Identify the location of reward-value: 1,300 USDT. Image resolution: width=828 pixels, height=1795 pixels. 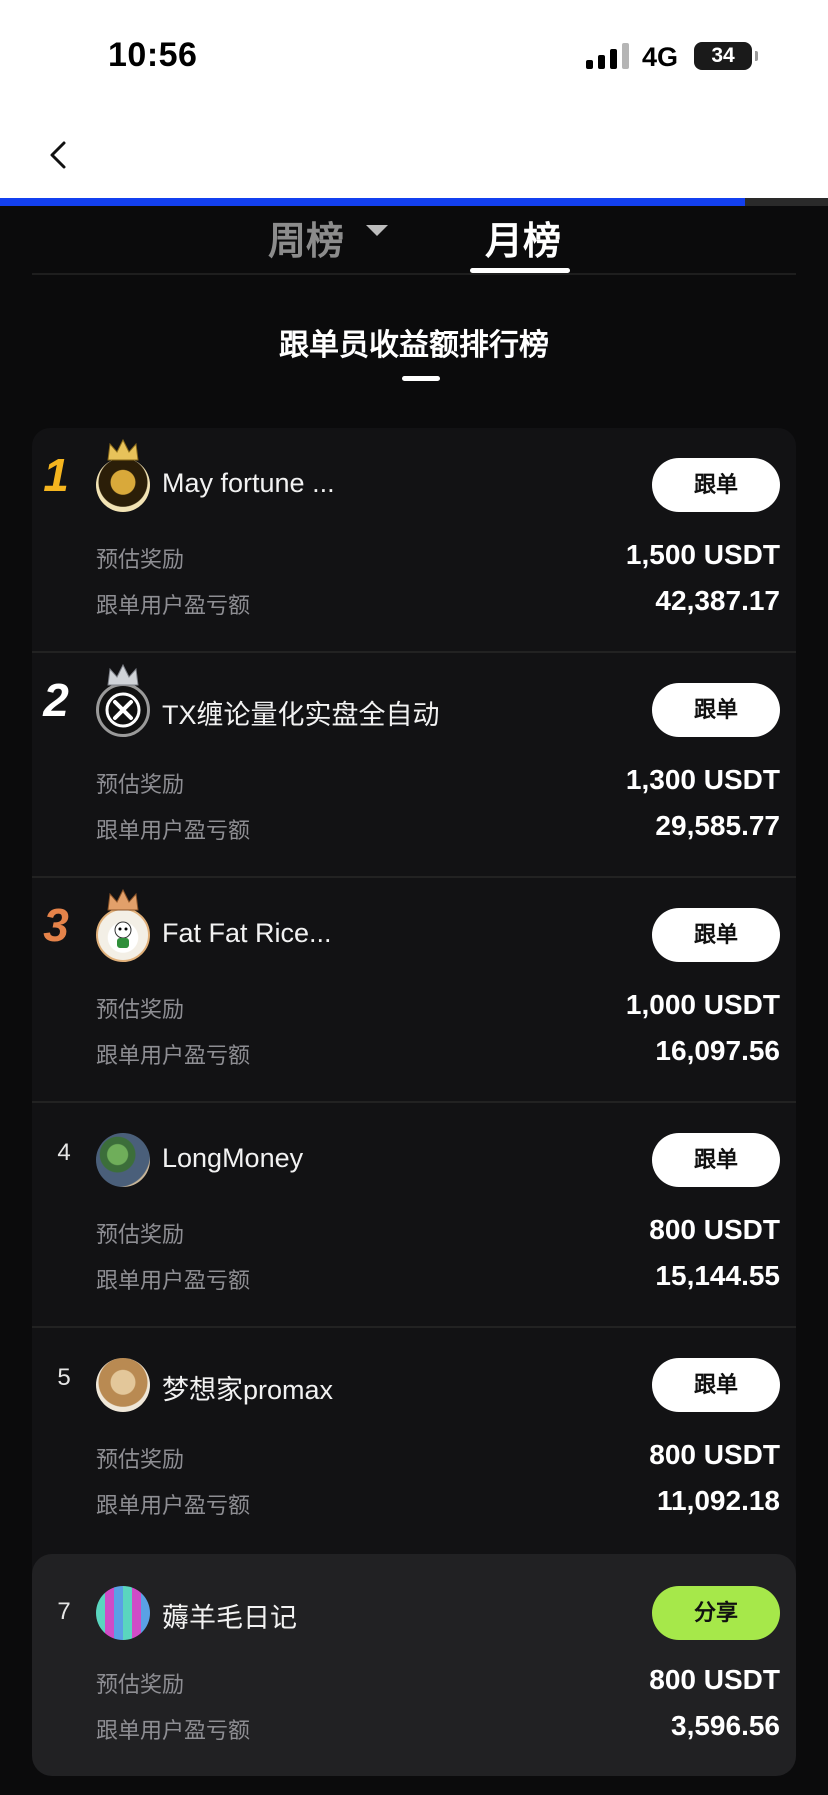
(702, 779).